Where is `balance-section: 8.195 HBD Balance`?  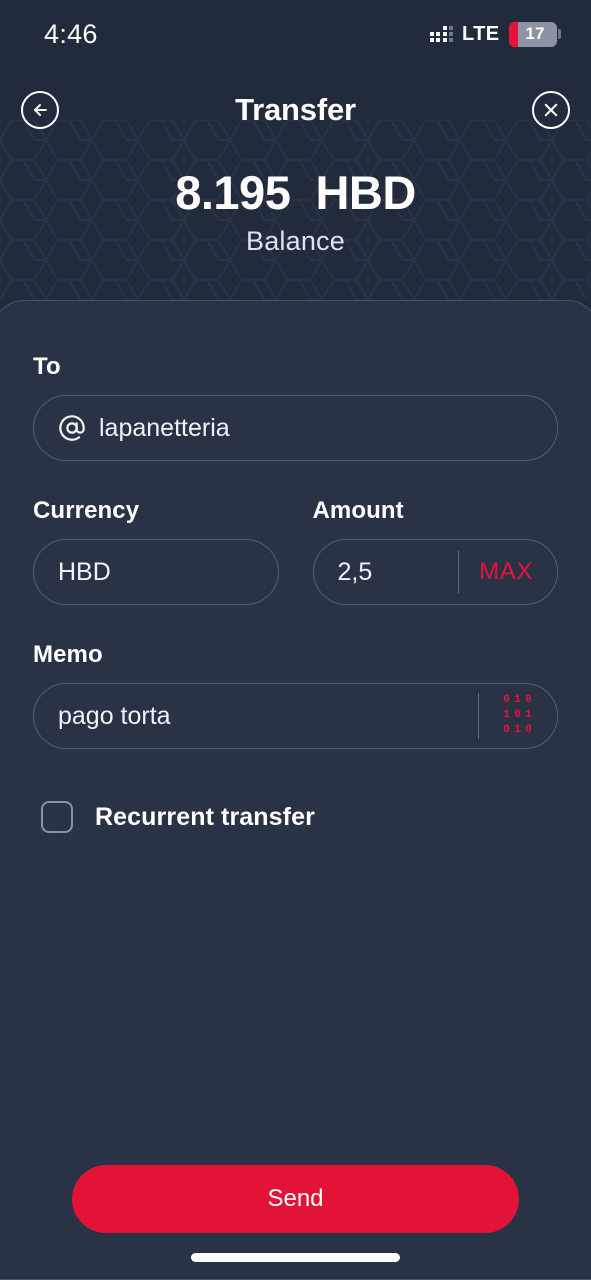
balance-section: 8.195 HBD Balance is located at coordinates (295, 211).